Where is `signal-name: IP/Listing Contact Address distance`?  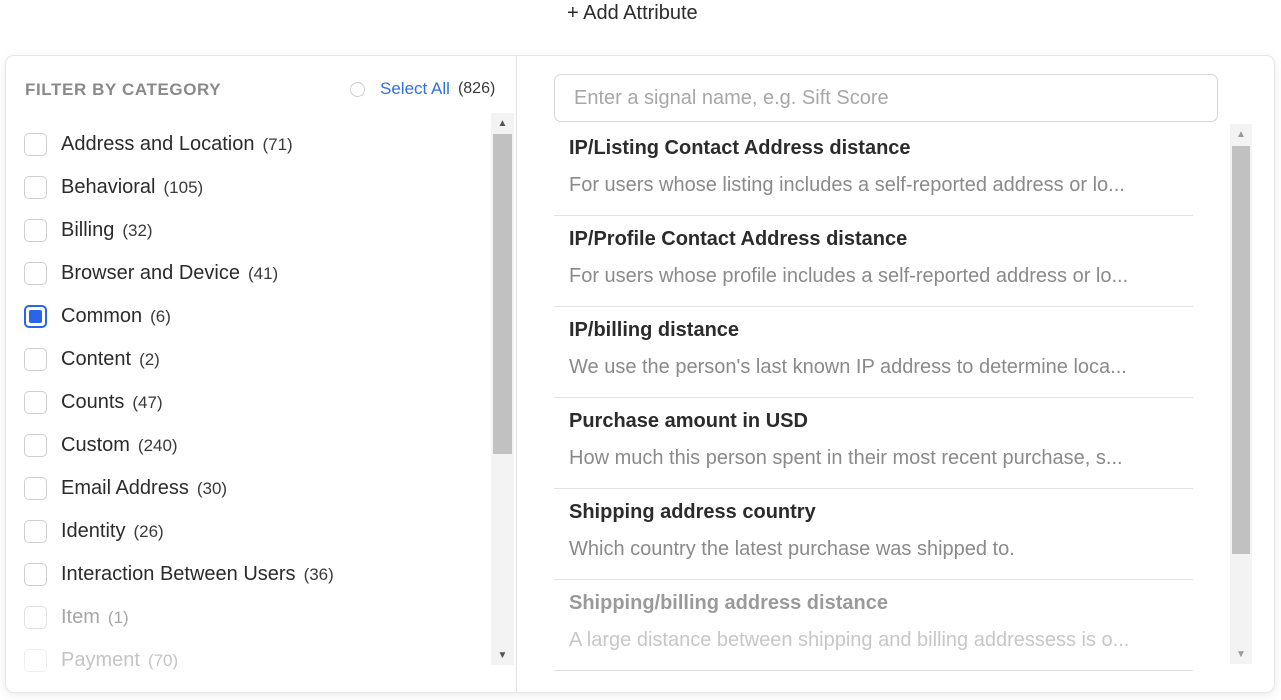
signal-name: IP/Listing Contact Address distance is located at coordinates (740, 148).